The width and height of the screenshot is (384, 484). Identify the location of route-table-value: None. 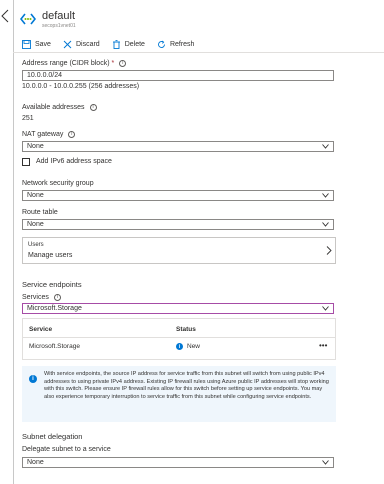
(35, 224).